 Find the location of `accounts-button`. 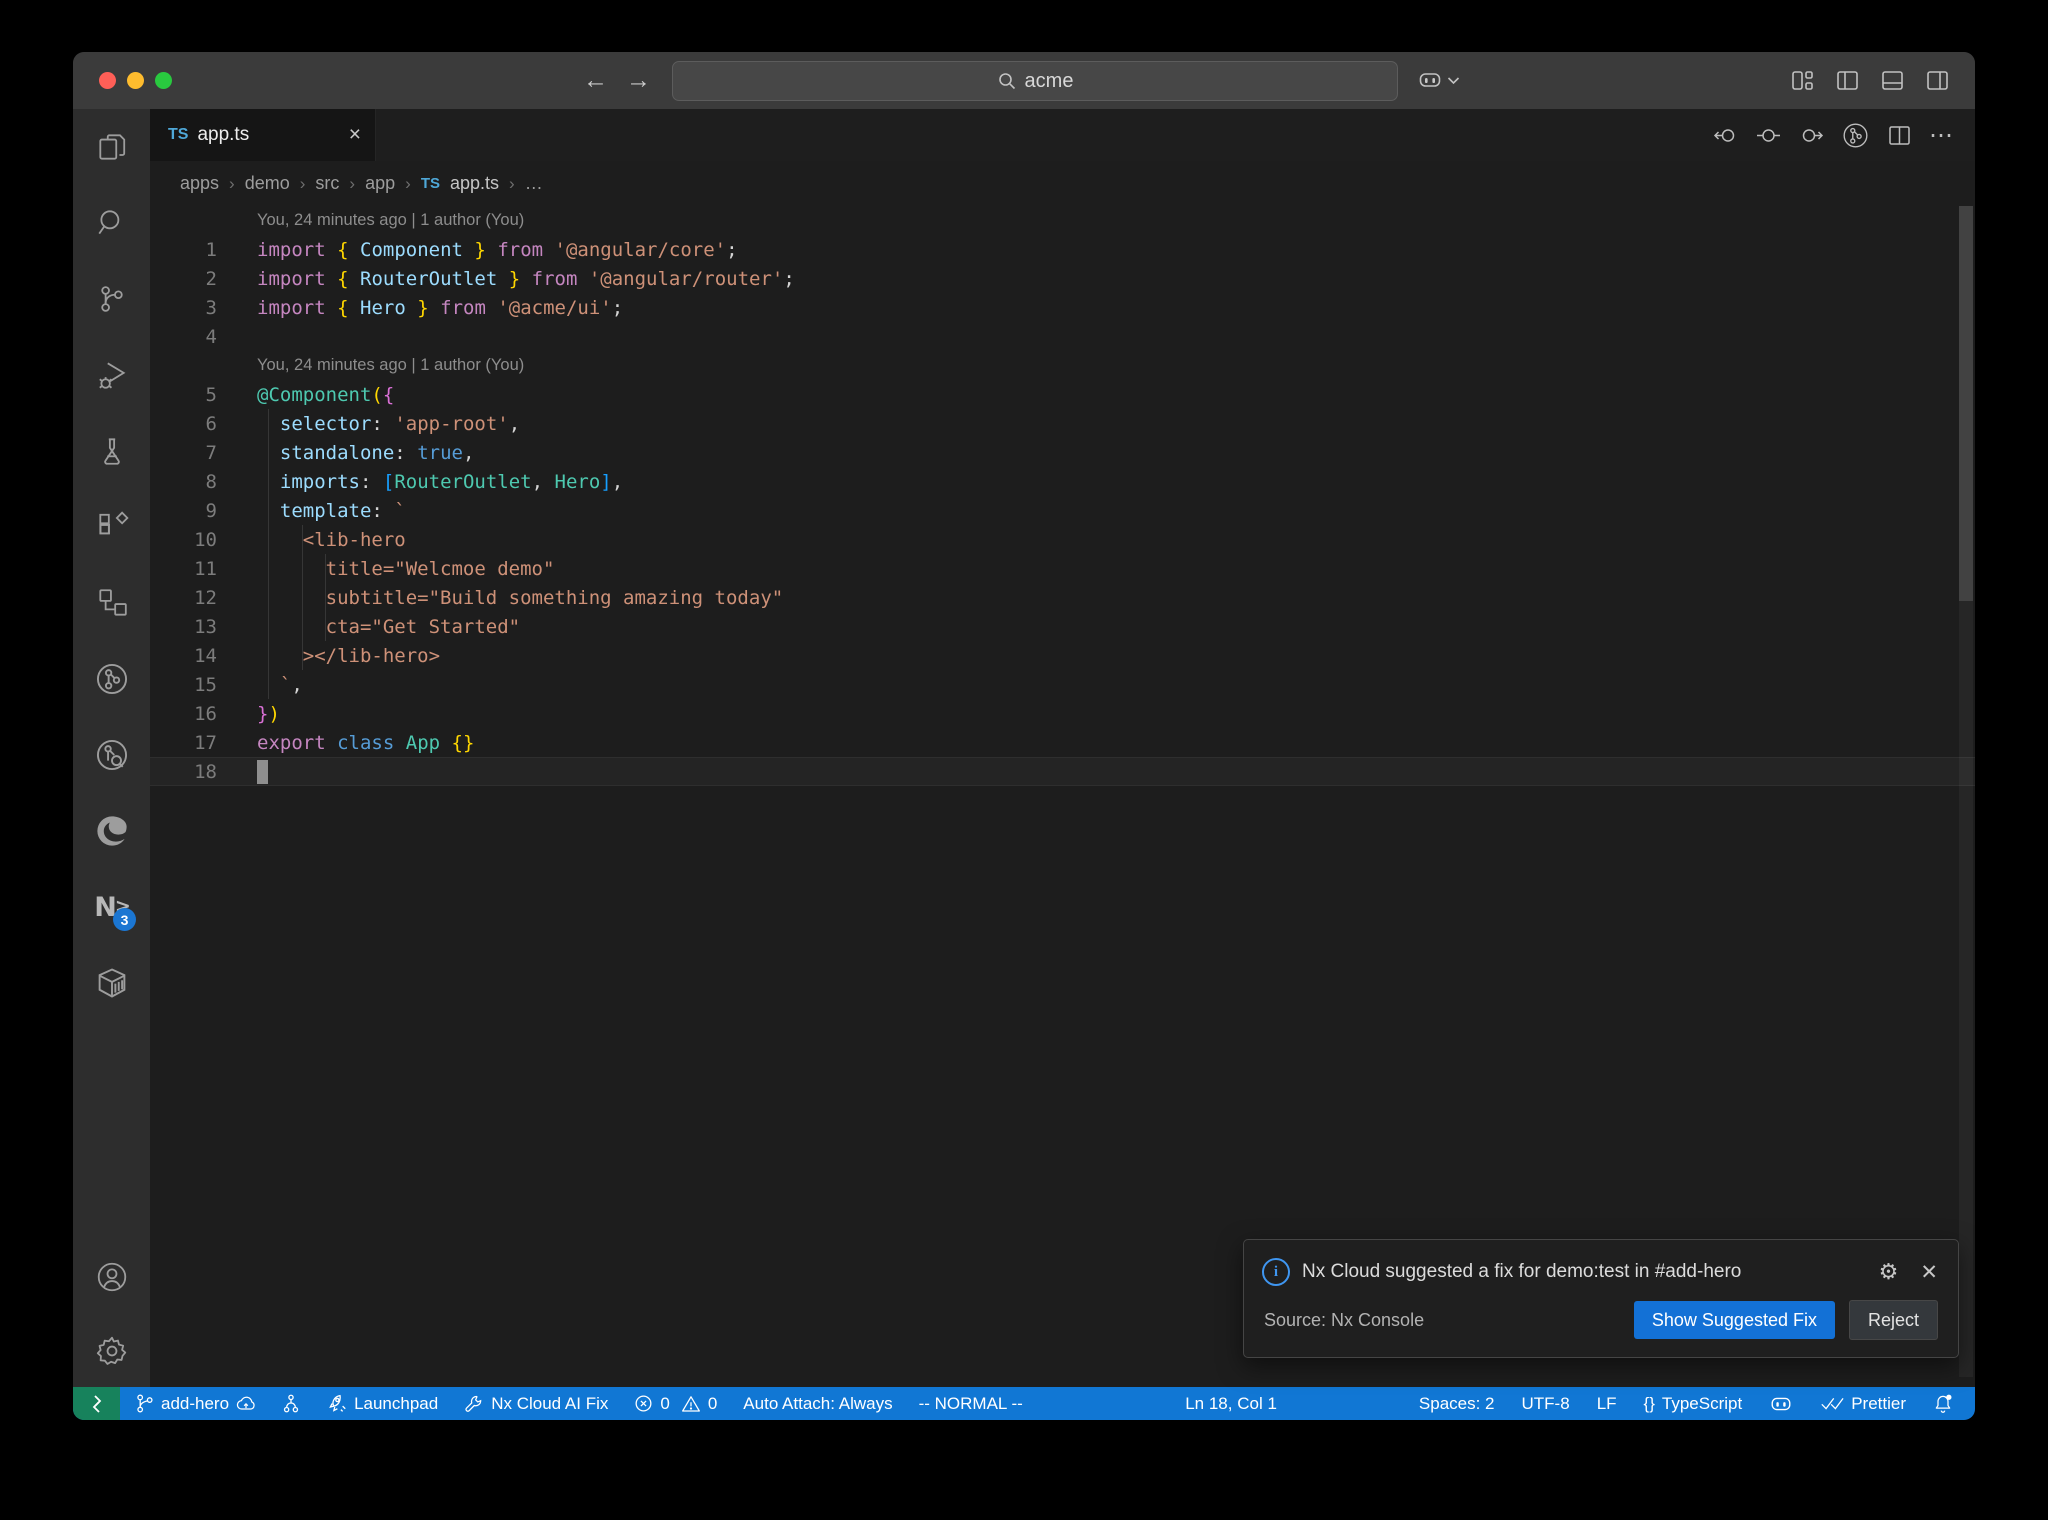

accounts-button is located at coordinates (111, 1277).